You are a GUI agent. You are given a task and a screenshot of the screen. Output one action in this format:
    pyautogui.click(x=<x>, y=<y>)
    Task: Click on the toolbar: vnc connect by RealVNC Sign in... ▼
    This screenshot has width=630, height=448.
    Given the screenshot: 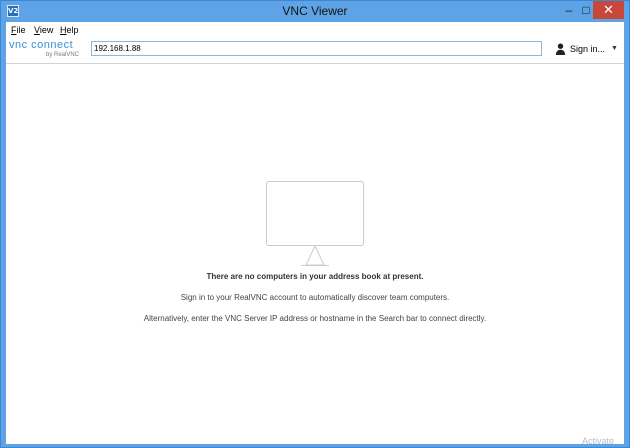 What is the action you would take?
    pyautogui.click(x=315, y=50)
    